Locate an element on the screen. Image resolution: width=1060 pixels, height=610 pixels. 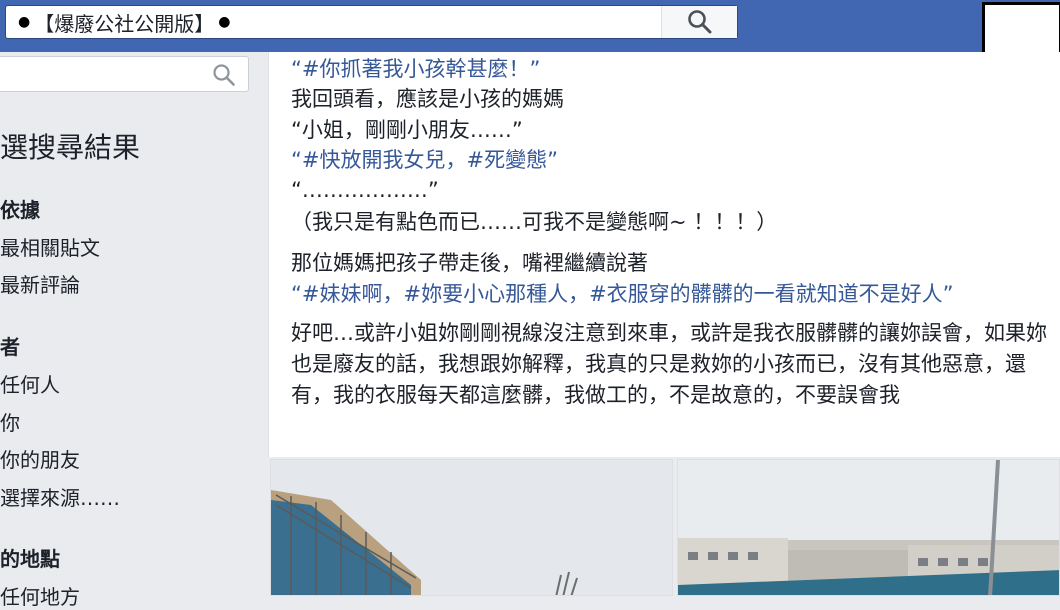
building-photo is located at coordinates (868, 527).